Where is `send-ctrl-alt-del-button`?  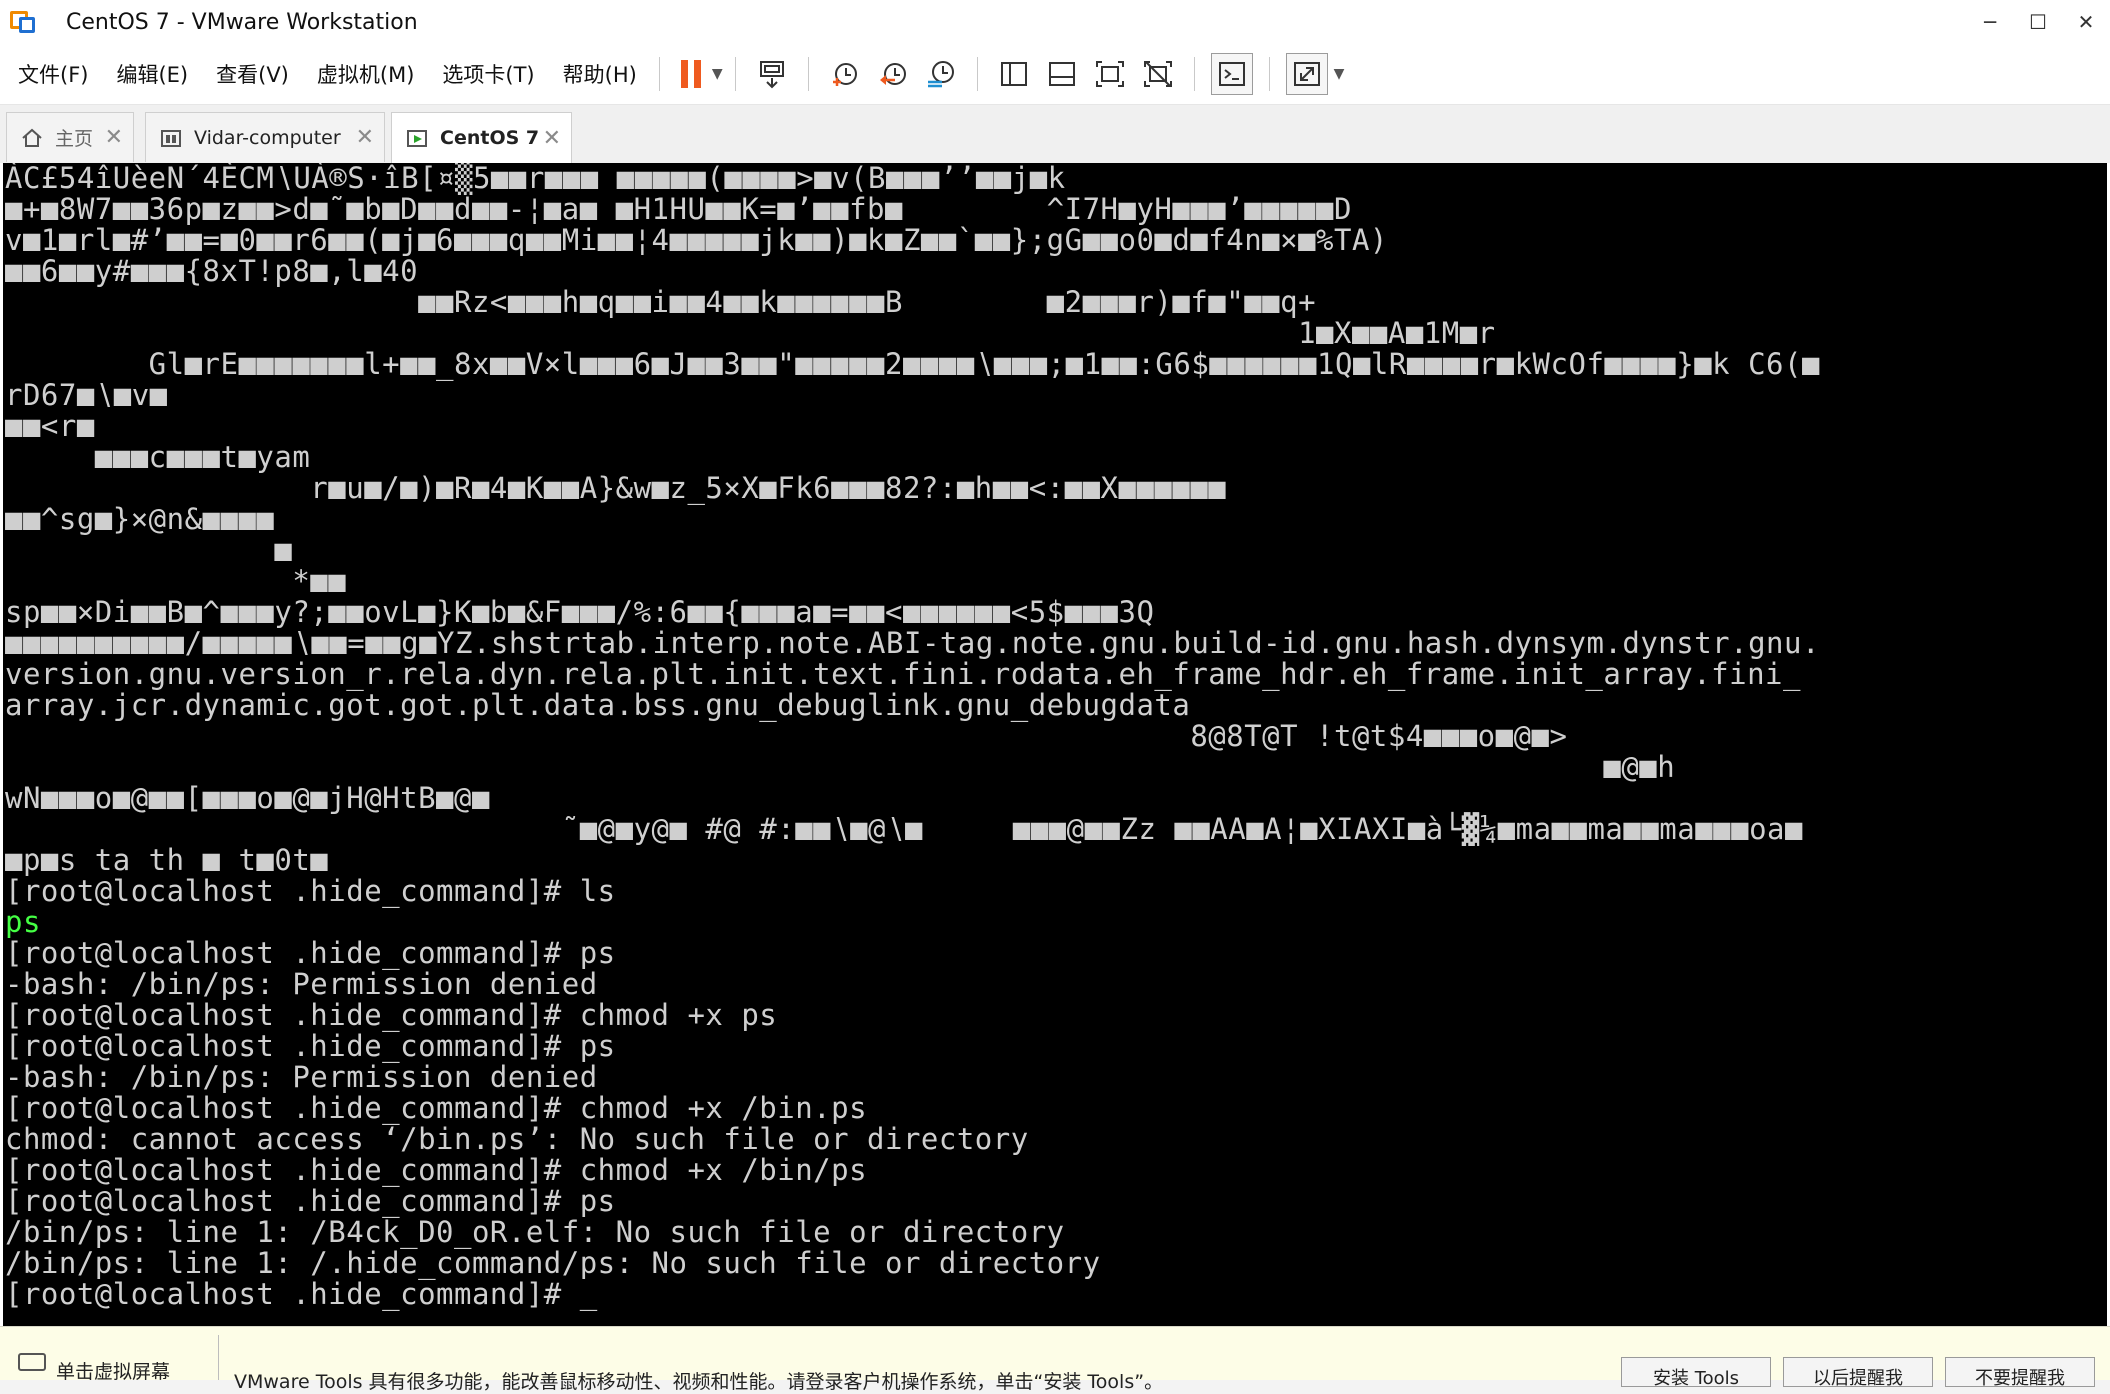 send-ctrl-alt-del-button is located at coordinates (772, 74).